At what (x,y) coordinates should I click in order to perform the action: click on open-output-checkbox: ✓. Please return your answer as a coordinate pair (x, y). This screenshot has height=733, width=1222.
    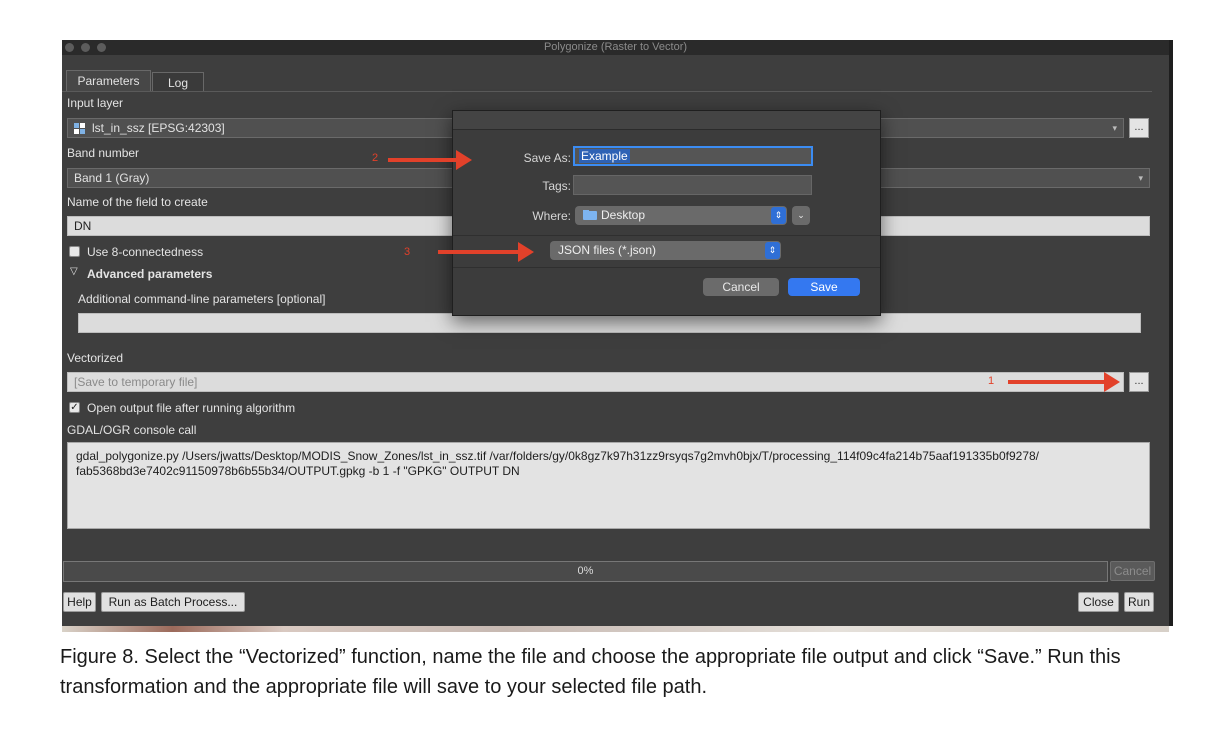
    Looking at the image, I should click on (74, 407).